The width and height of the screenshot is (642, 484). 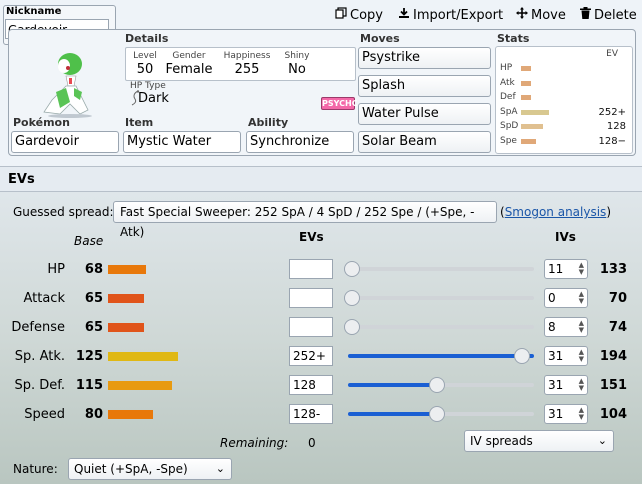 What do you see at coordinates (300, 142) in the screenshot?
I see `ability-input: Synchronize` at bounding box center [300, 142].